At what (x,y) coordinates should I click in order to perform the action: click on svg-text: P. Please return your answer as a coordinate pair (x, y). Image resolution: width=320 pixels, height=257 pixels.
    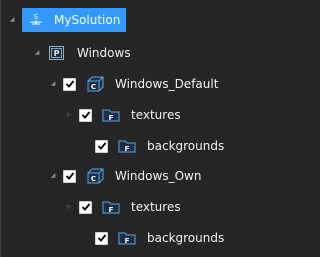
    Looking at the image, I should click on (57, 53).